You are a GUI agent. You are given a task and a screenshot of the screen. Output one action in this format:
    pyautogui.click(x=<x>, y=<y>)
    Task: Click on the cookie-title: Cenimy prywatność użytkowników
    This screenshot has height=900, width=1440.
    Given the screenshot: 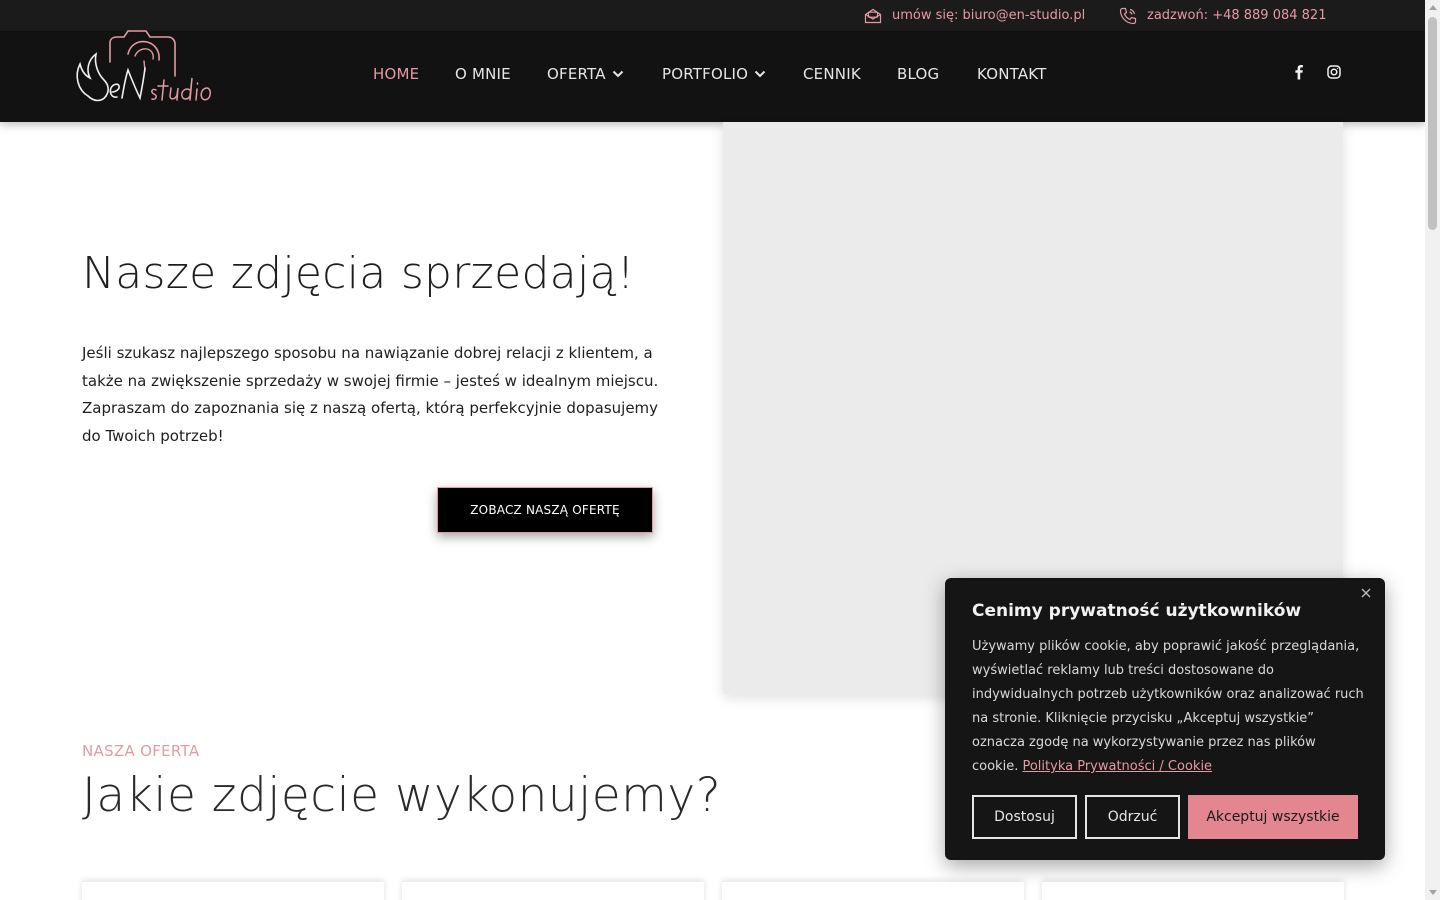 What is the action you would take?
    pyautogui.click(x=1137, y=611)
    